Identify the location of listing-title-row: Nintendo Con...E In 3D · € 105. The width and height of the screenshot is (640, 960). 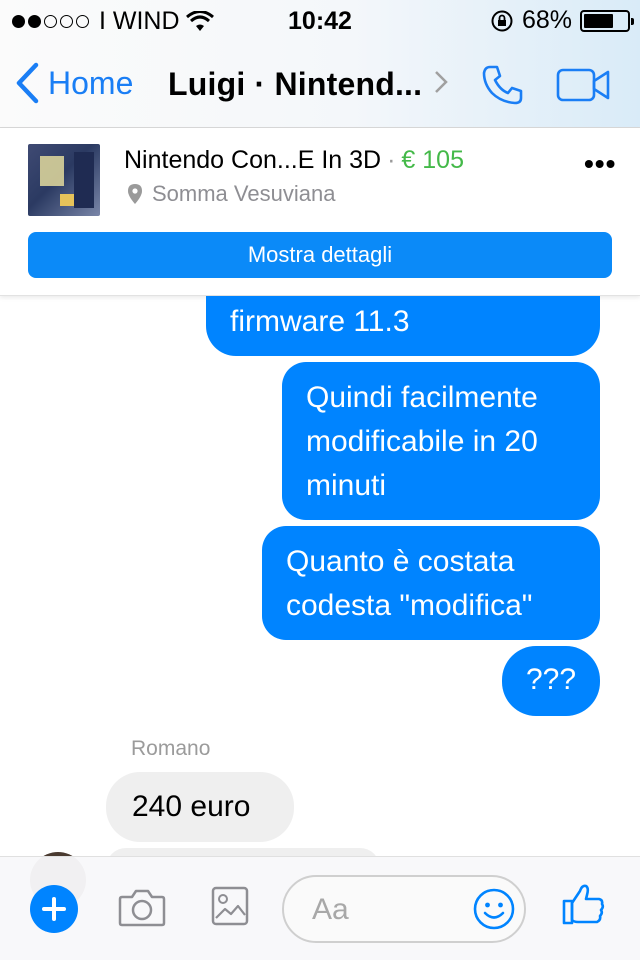
(294, 160).